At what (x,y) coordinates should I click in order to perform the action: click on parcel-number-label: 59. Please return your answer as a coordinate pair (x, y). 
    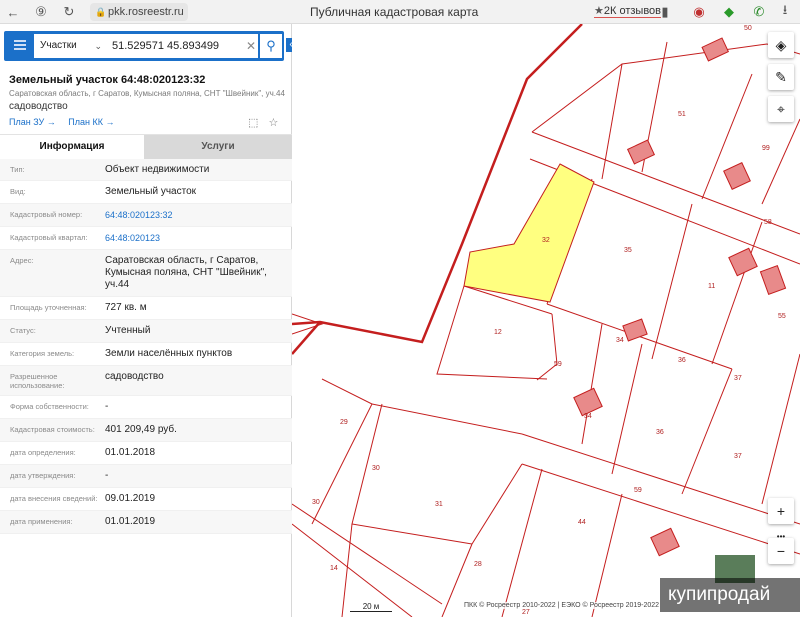
    Looking at the image, I should click on (638, 490).